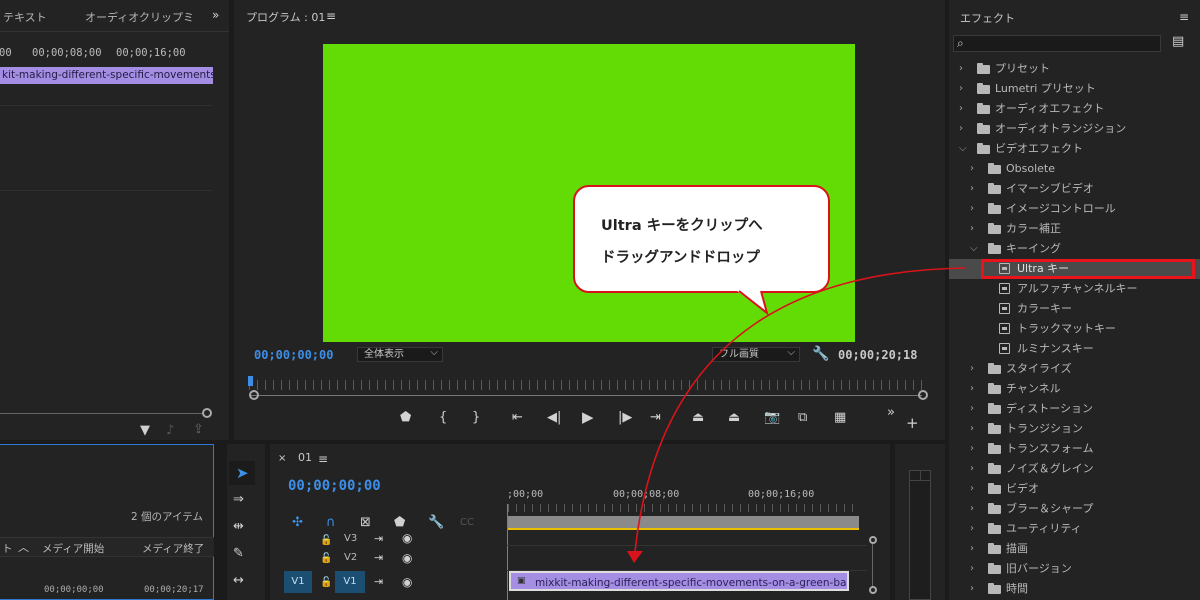  What do you see at coordinates (701, 239) in the screenshot?
I see `callout-bubble: Ultra キーをクリップへ ドラッグアンドドロップ` at bounding box center [701, 239].